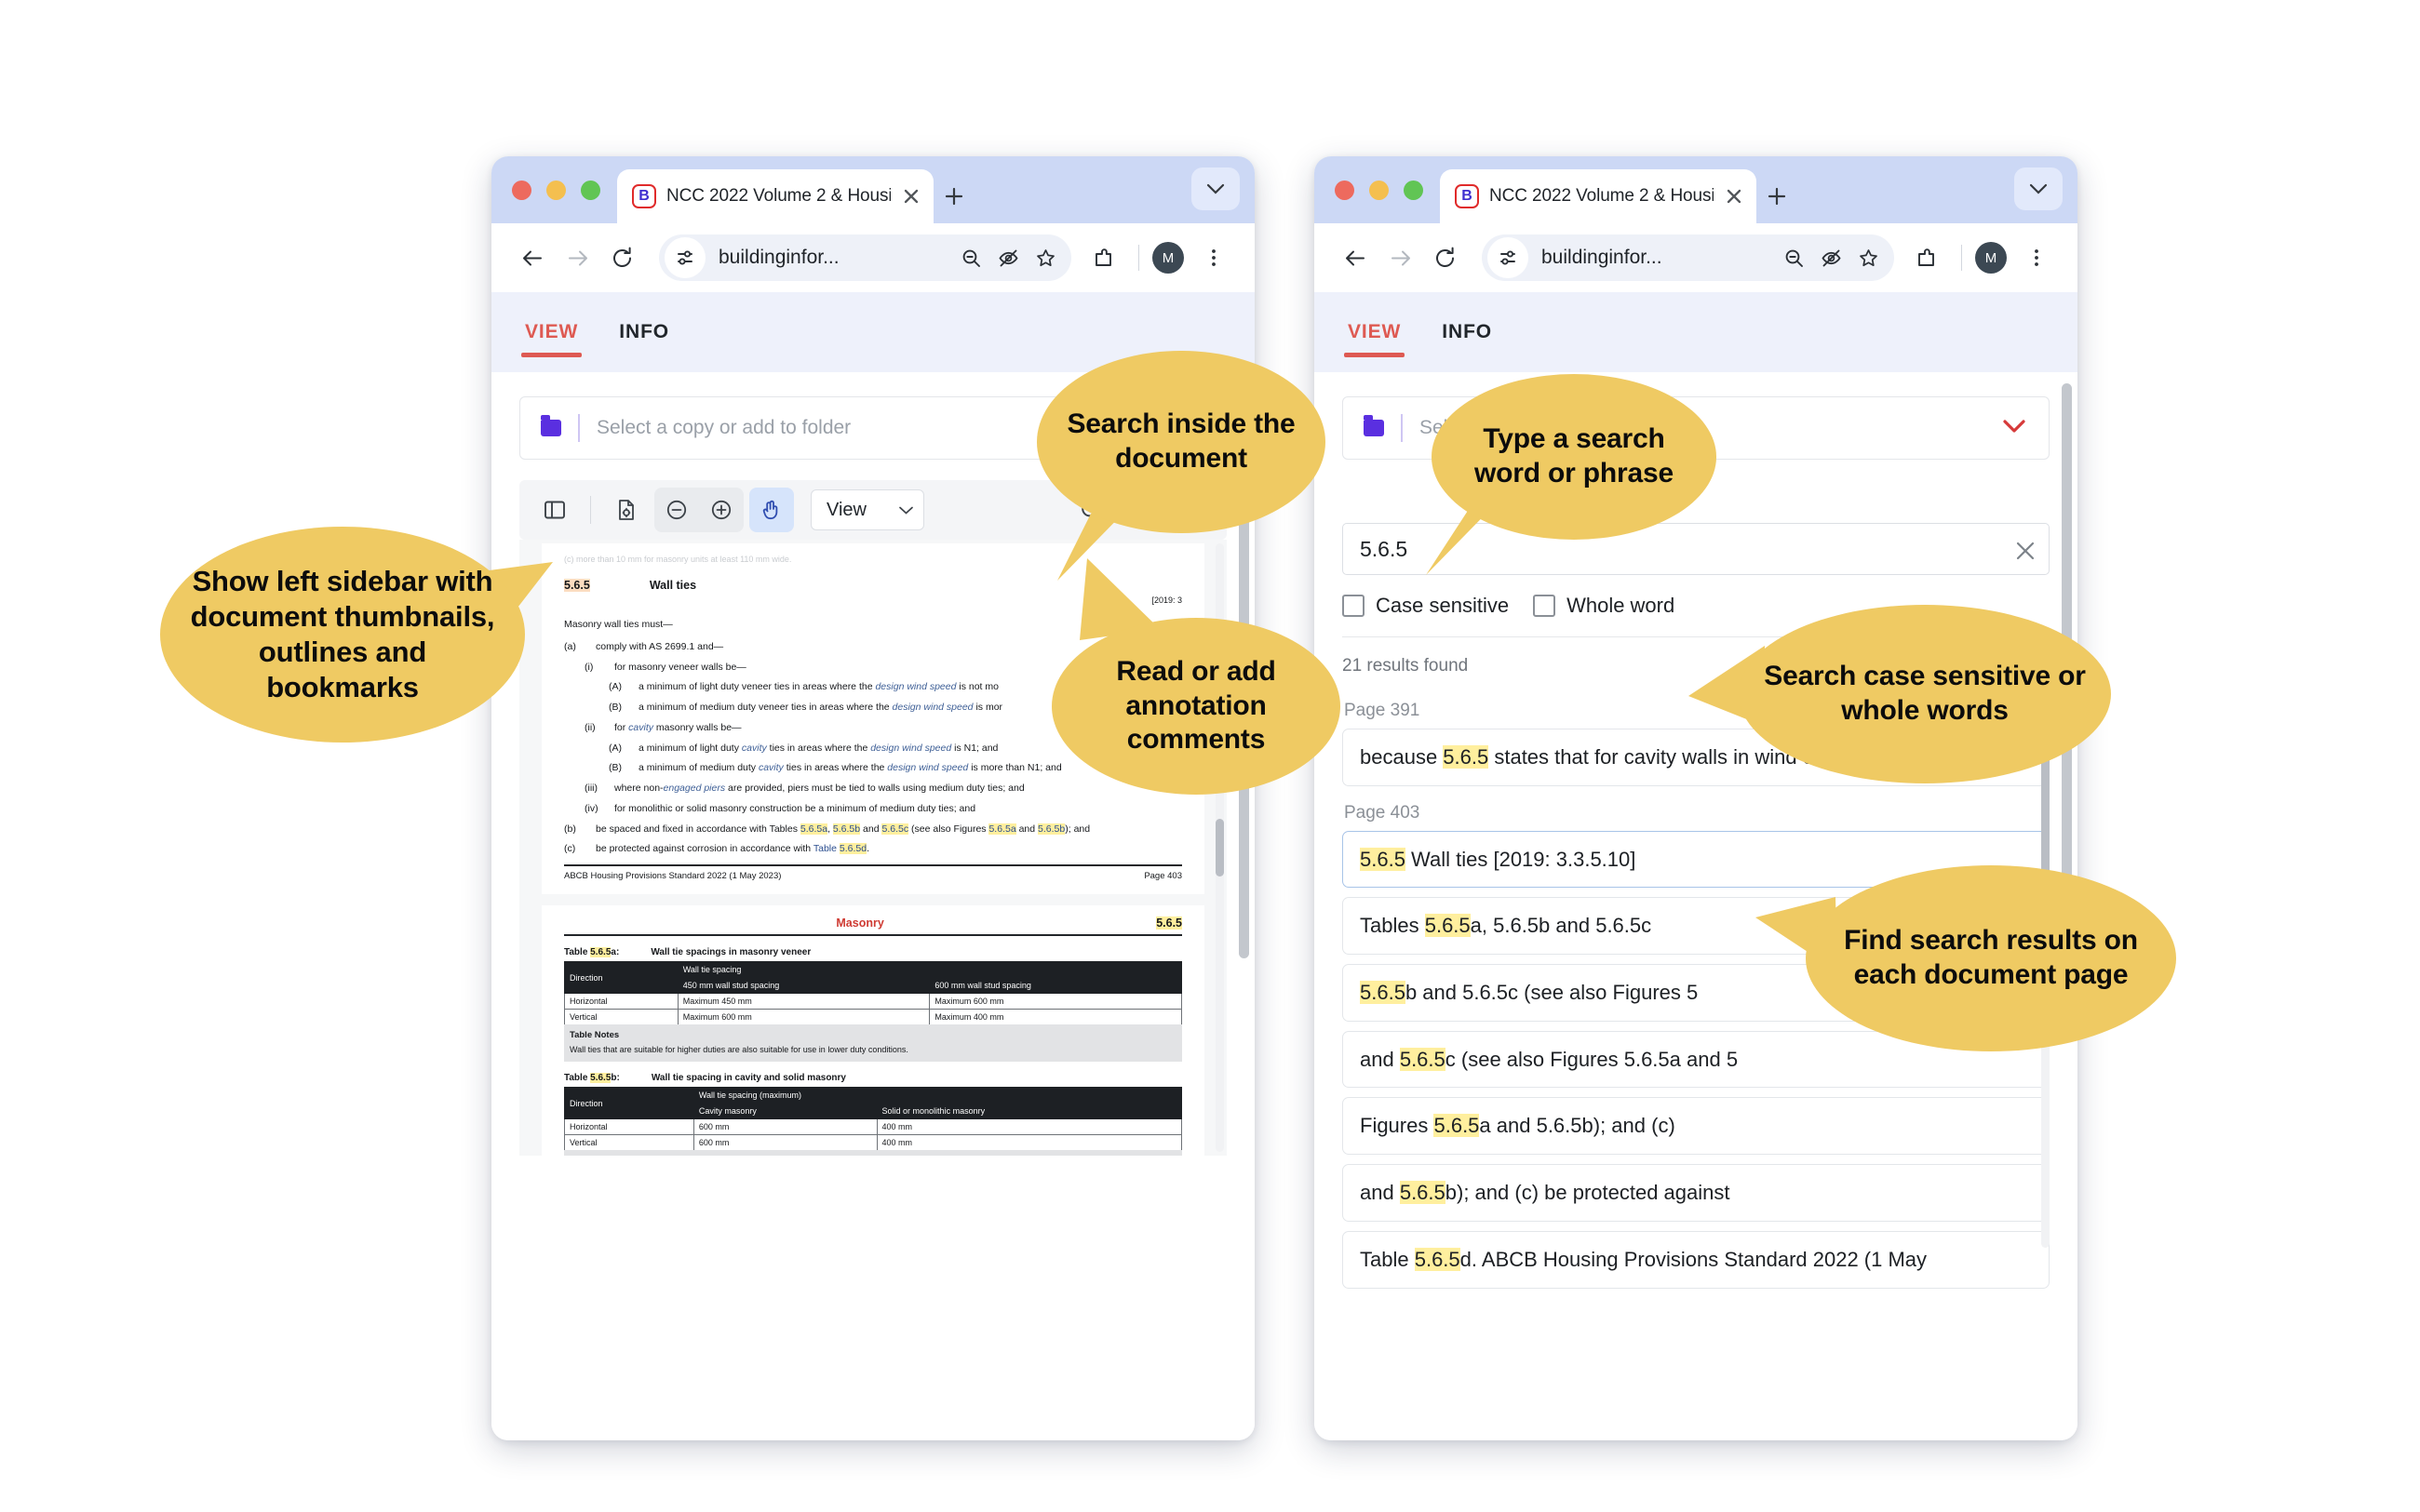 This screenshot has height=1512, width=2420. Describe the element at coordinates (626, 510) in the screenshot. I see `document-properties-icon` at that location.